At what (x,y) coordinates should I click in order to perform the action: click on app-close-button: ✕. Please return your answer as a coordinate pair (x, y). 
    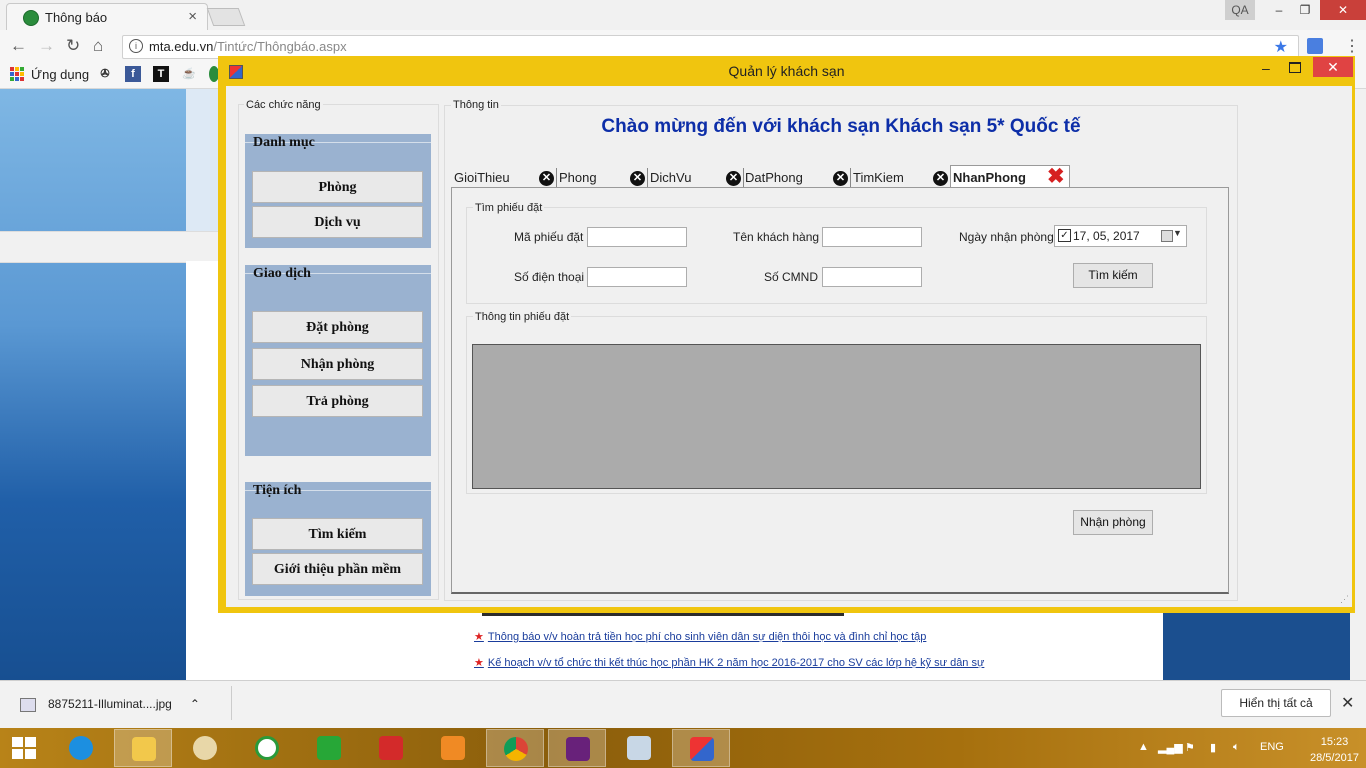
    Looking at the image, I should click on (1333, 67).